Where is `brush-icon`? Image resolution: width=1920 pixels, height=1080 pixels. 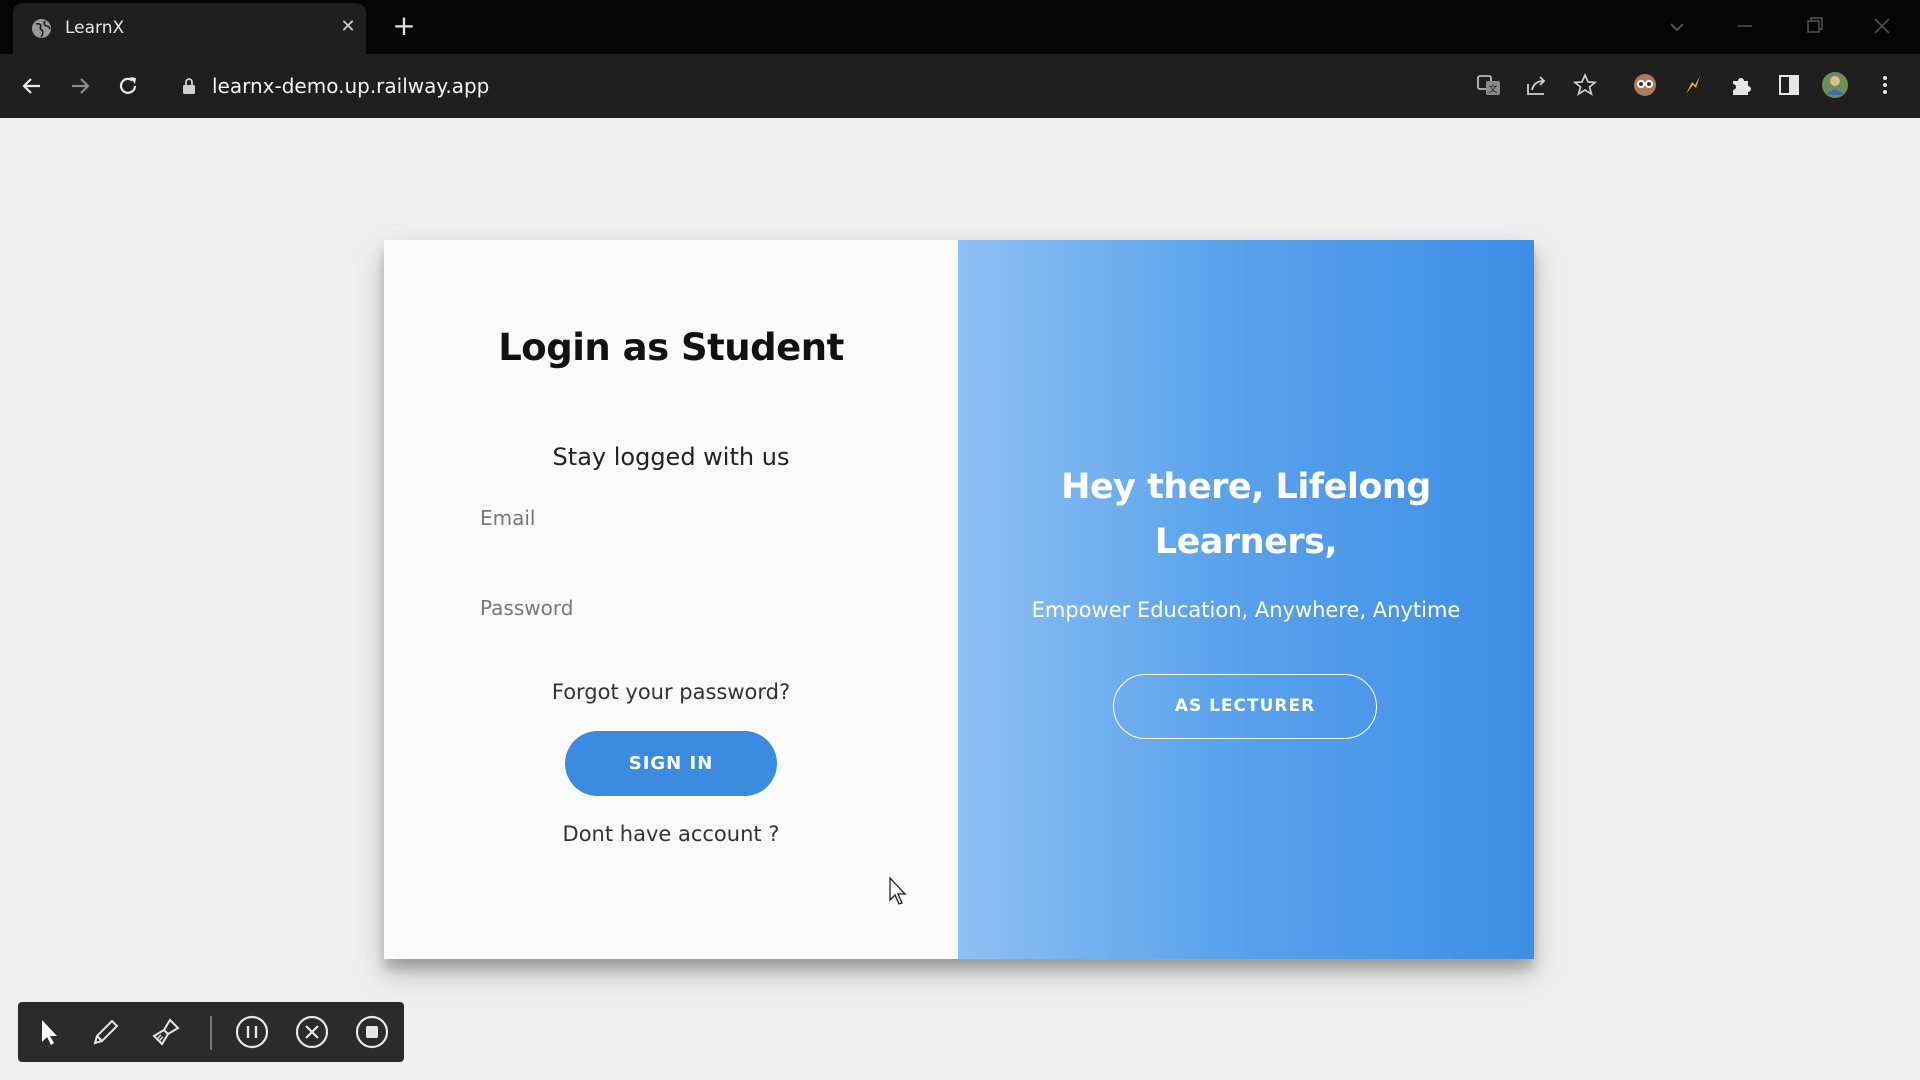 brush-icon is located at coordinates (166, 1032).